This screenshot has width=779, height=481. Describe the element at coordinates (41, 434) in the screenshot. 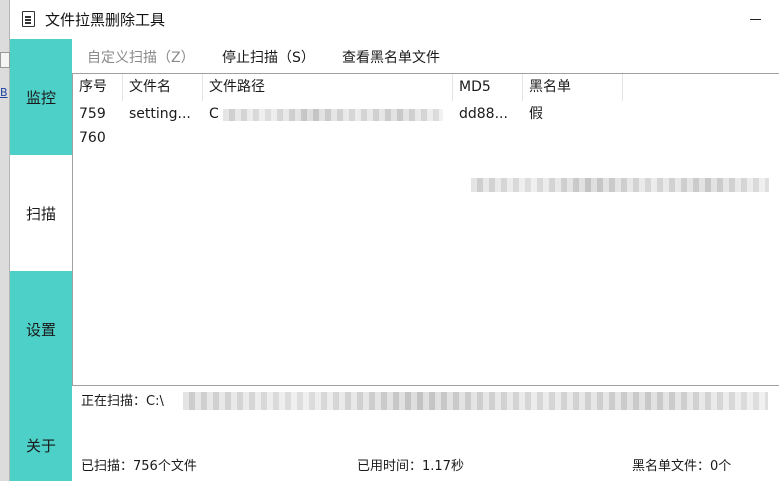

I see `nav-item-about: 关于` at that location.